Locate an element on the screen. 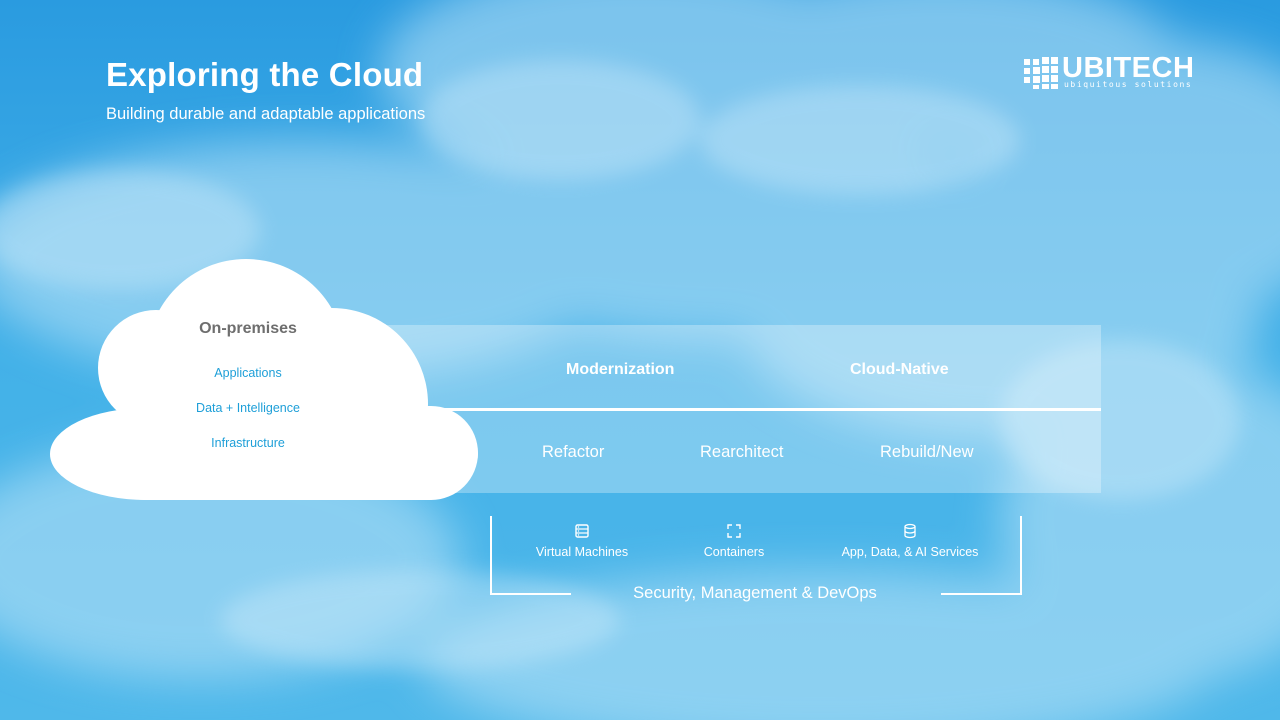  on-premises-cloud is located at coordinates (264, 379).